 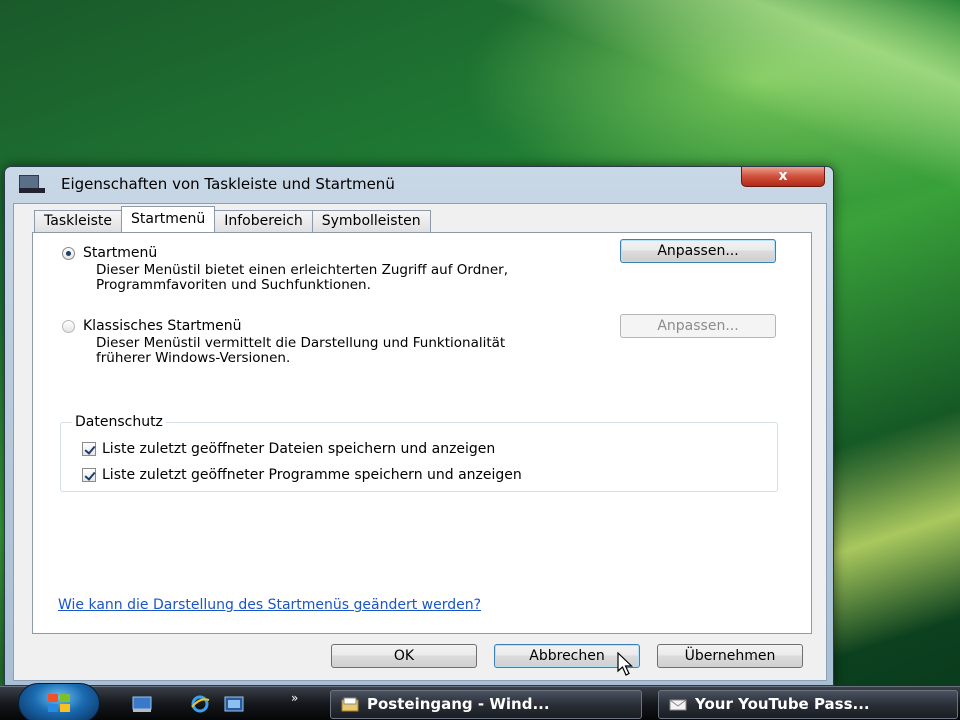 What do you see at coordinates (625, 664) in the screenshot?
I see `mouse-cursor-icon` at bounding box center [625, 664].